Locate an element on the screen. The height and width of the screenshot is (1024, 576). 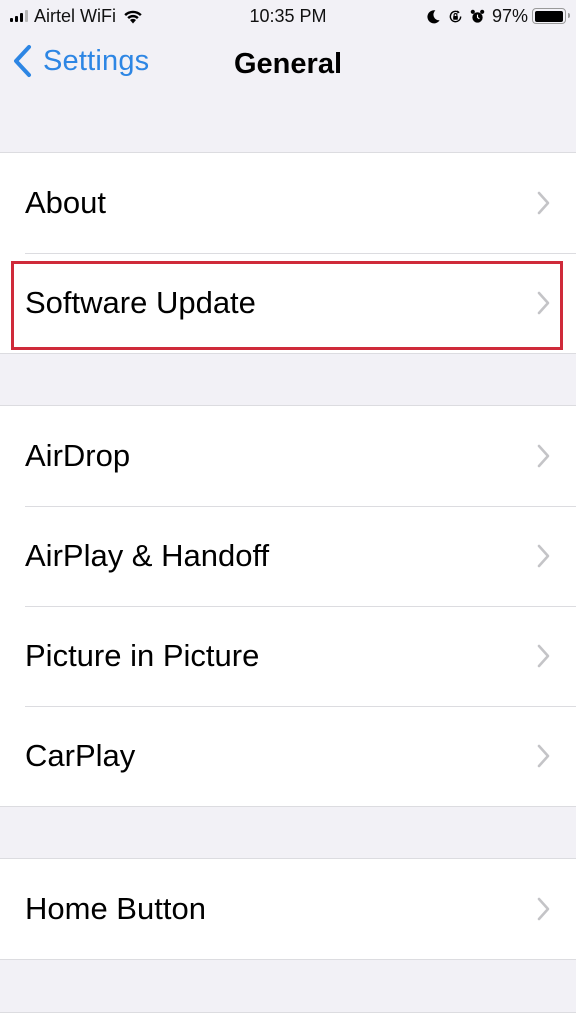
navigation-bar: Settings General is located at coordinates (288, 64).